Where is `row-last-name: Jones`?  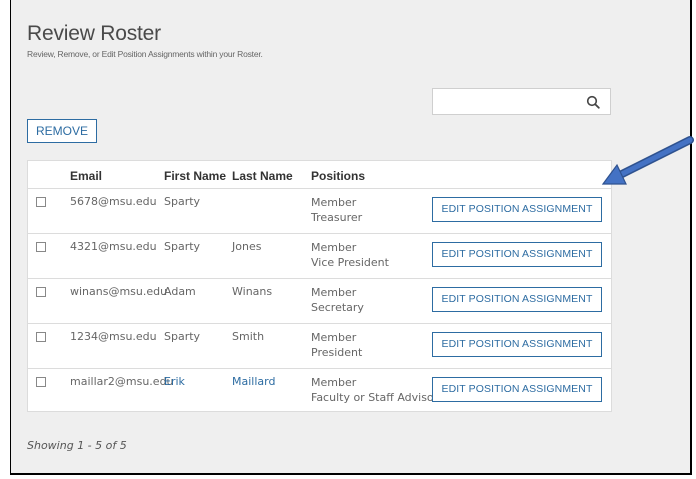
row-last-name: Jones is located at coordinates (247, 246).